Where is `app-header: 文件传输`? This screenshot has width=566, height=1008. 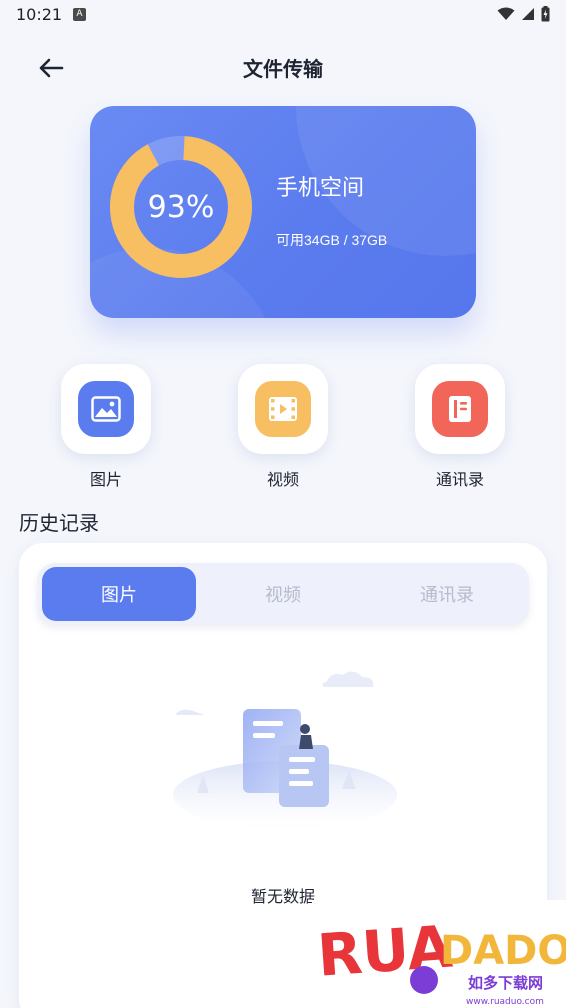
app-header: 文件传输 is located at coordinates (283, 68).